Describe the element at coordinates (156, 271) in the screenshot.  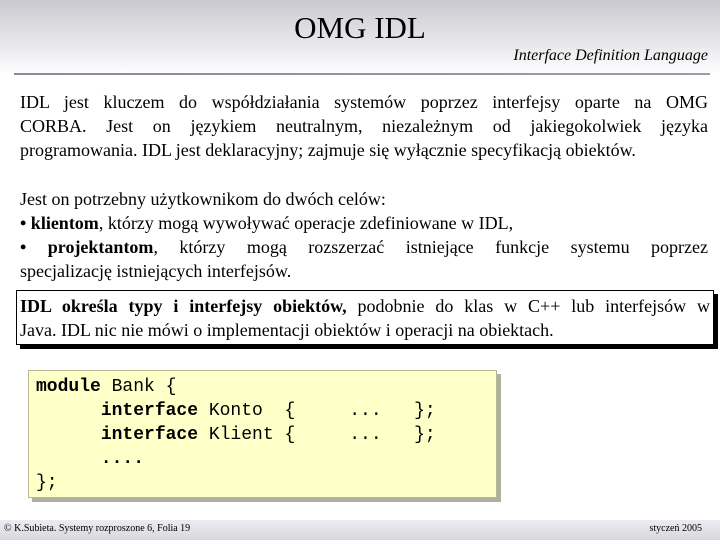
I see `bullet-designers-continuation: specjalizację istniejących interfejsów.` at that location.